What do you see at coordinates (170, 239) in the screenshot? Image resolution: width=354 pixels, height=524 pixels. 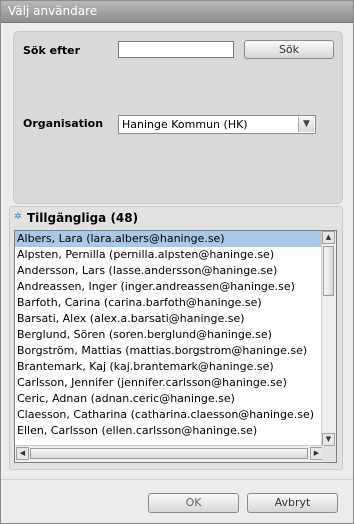 I see `list-item: Albers, Lara (lara.albers@haninge.se)` at bounding box center [170, 239].